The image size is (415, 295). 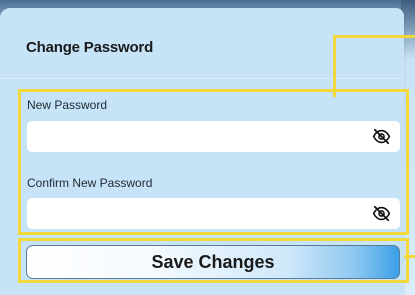 What do you see at coordinates (409, 256) in the screenshot?
I see `highlight-leader-line` at bounding box center [409, 256].